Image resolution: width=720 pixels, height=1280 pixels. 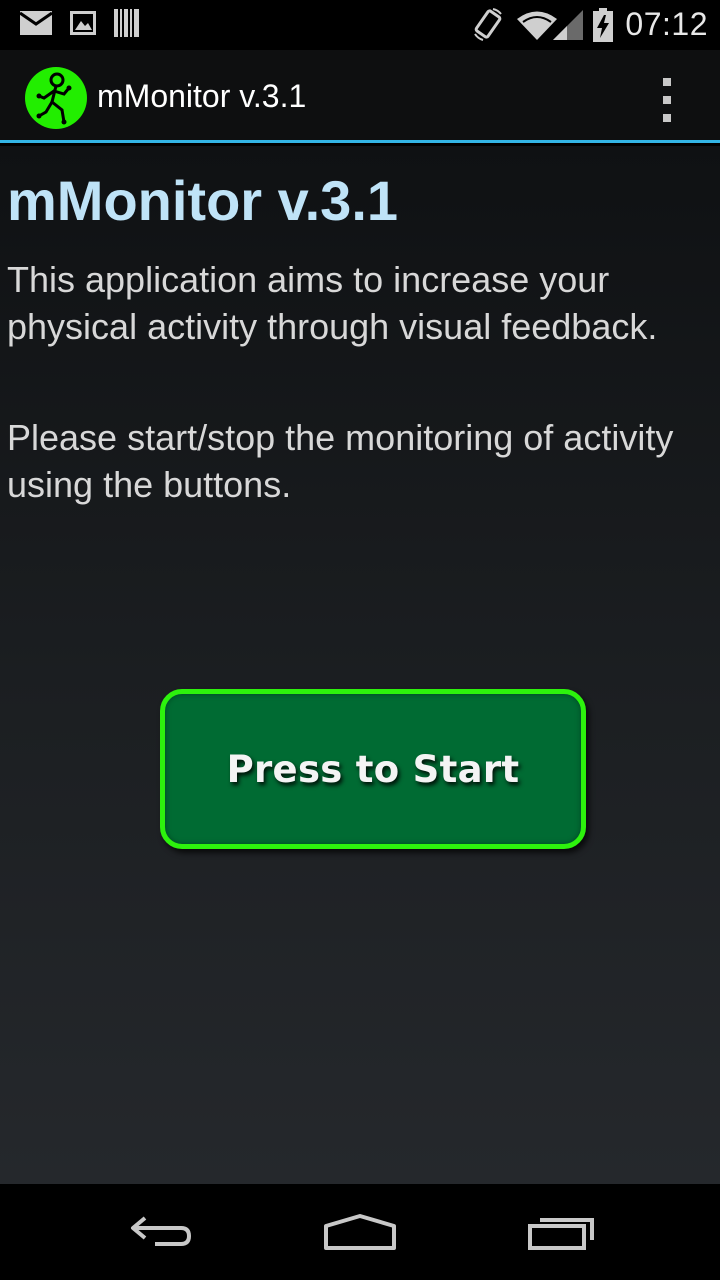 What do you see at coordinates (562, 1232) in the screenshot?
I see `recent-apps-icon` at bounding box center [562, 1232].